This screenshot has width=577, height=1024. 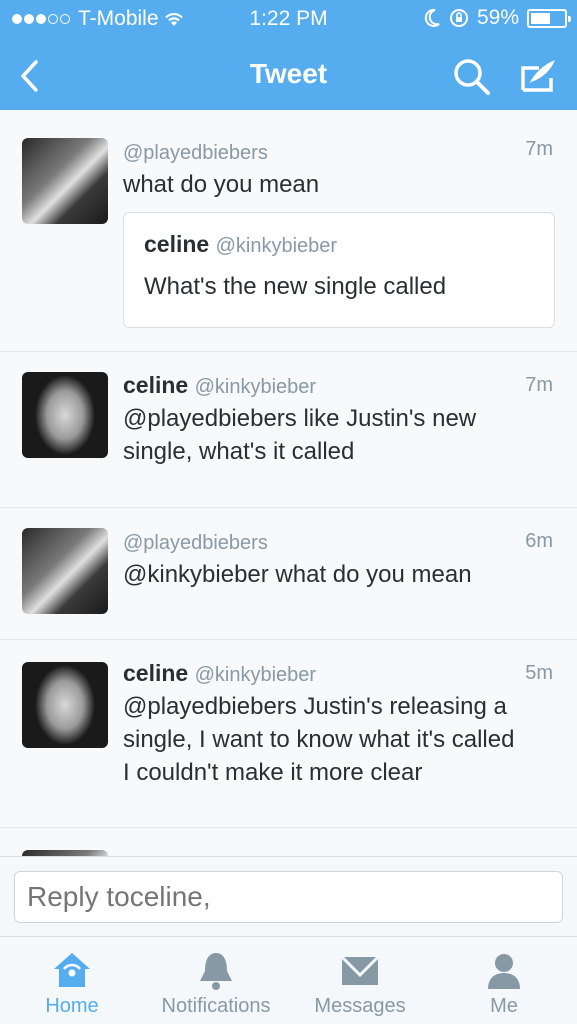 I want to click on rotation-lock-icon, so click(x=458, y=18).